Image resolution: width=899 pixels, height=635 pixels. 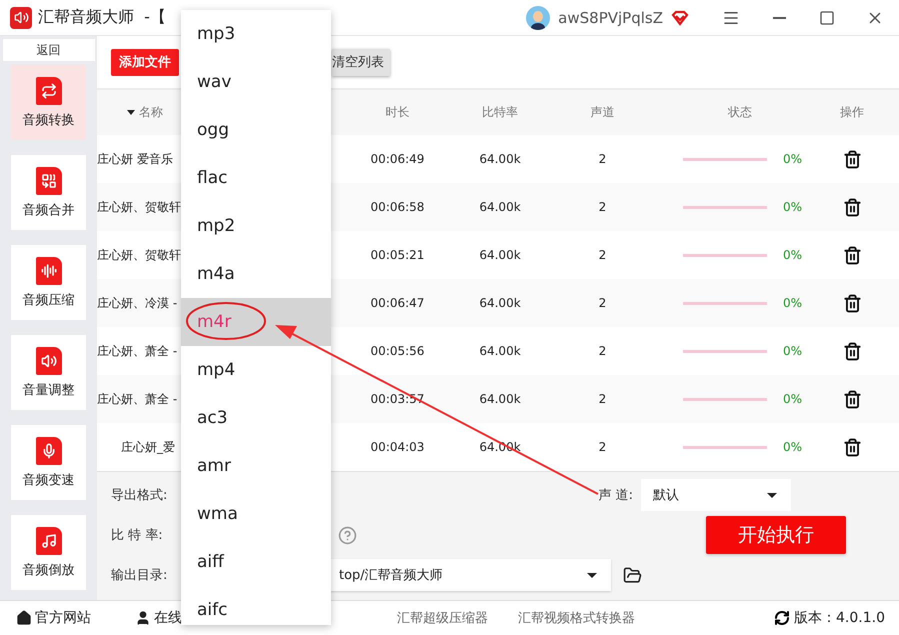 I want to click on person-icon, so click(x=143, y=618).